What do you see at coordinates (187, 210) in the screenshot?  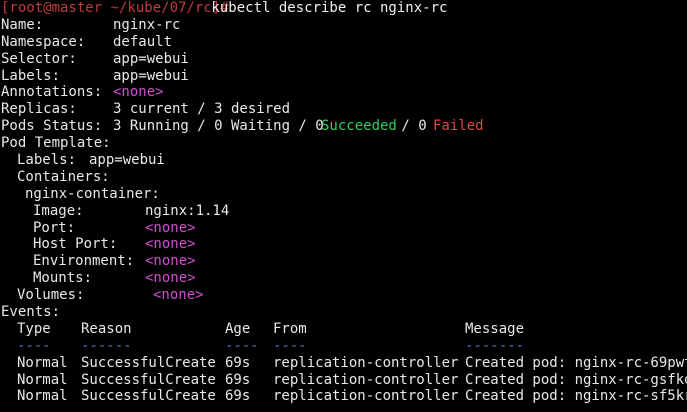 I see `field-value: nginx:1.14` at bounding box center [187, 210].